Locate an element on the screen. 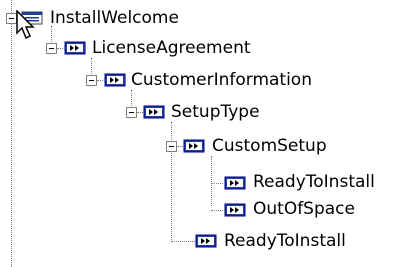 The height and width of the screenshot is (267, 416). tree-node-label: CustomerInformation is located at coordinates (221, 80).